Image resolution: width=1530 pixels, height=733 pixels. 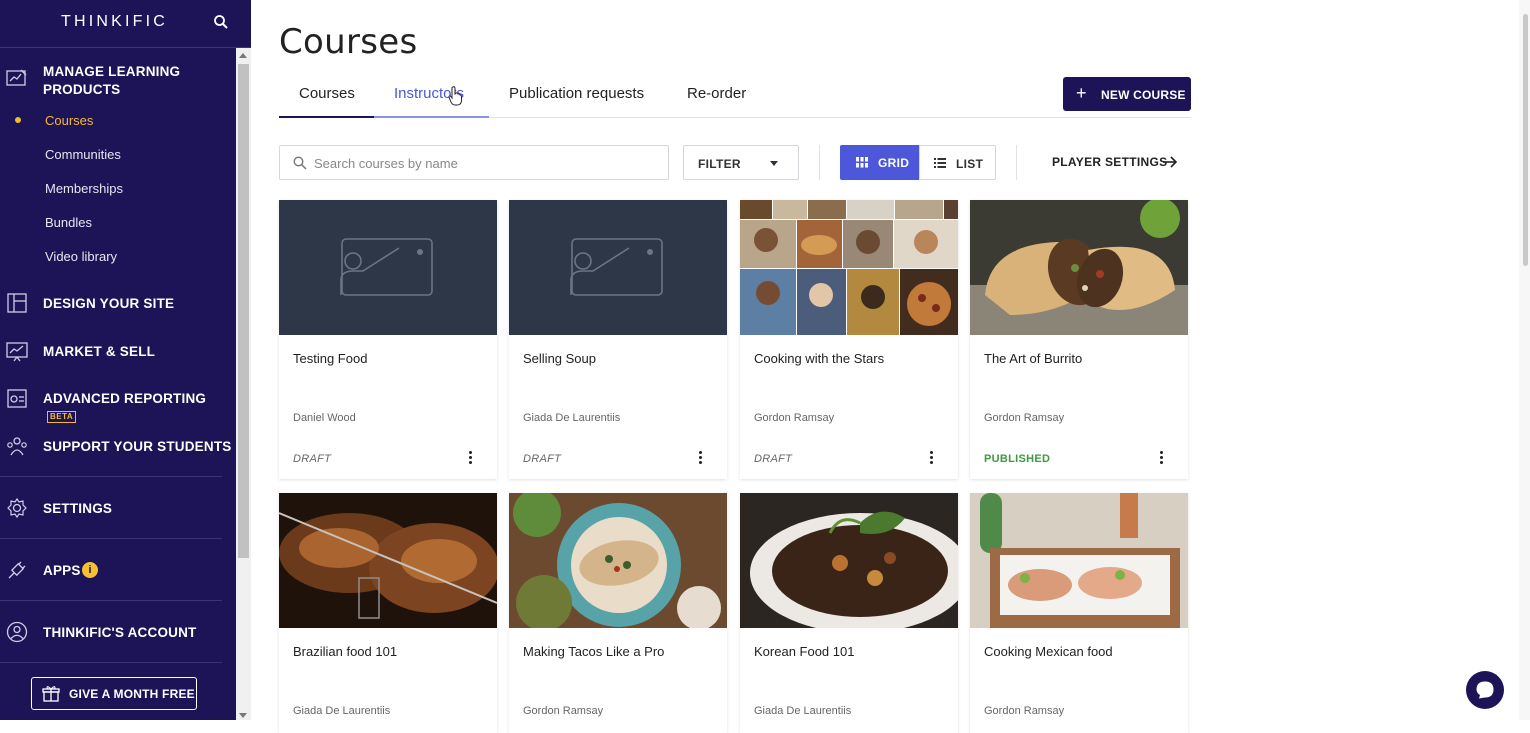 I want to click on course-card: Brazilian food 101 Giada De Laurentiis, so click(x=388, y=613).